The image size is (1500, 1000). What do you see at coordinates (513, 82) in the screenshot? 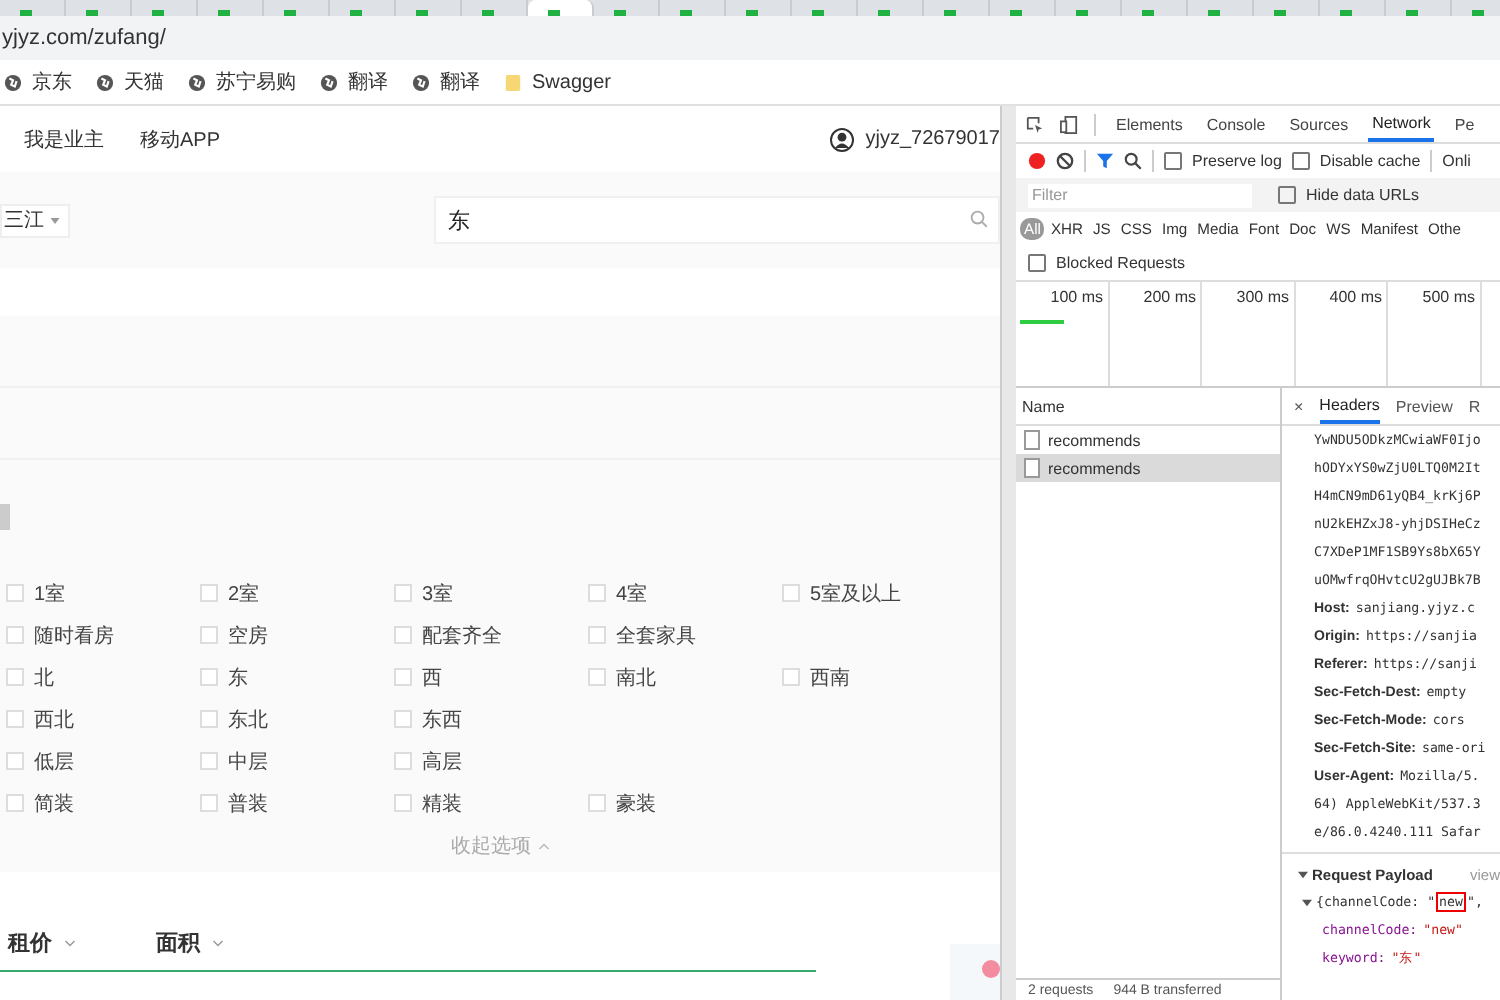
I see `folder-icon` at bounding box center [513, 82].